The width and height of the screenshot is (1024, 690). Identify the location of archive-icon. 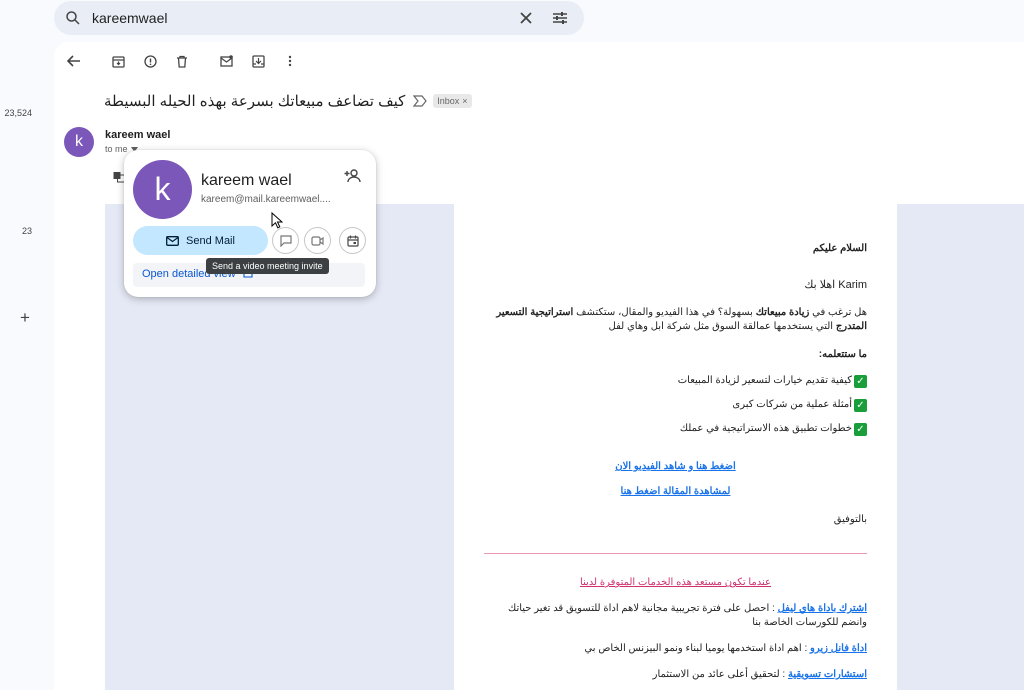
(118, 61).